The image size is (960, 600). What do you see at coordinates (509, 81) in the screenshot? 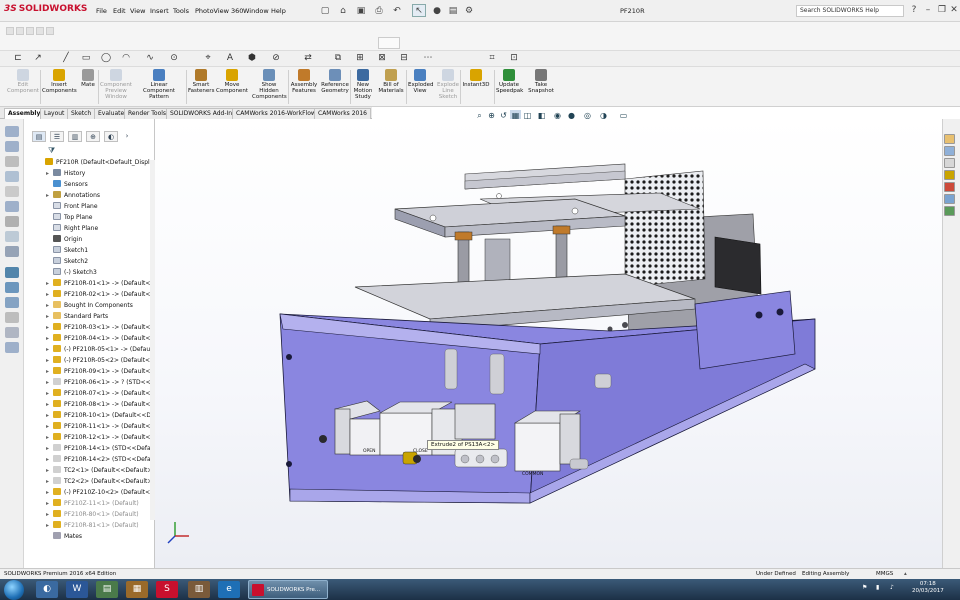
I see `cmd-update-speedpak-button: Update Speedpak` at bounding box center [509, 81].